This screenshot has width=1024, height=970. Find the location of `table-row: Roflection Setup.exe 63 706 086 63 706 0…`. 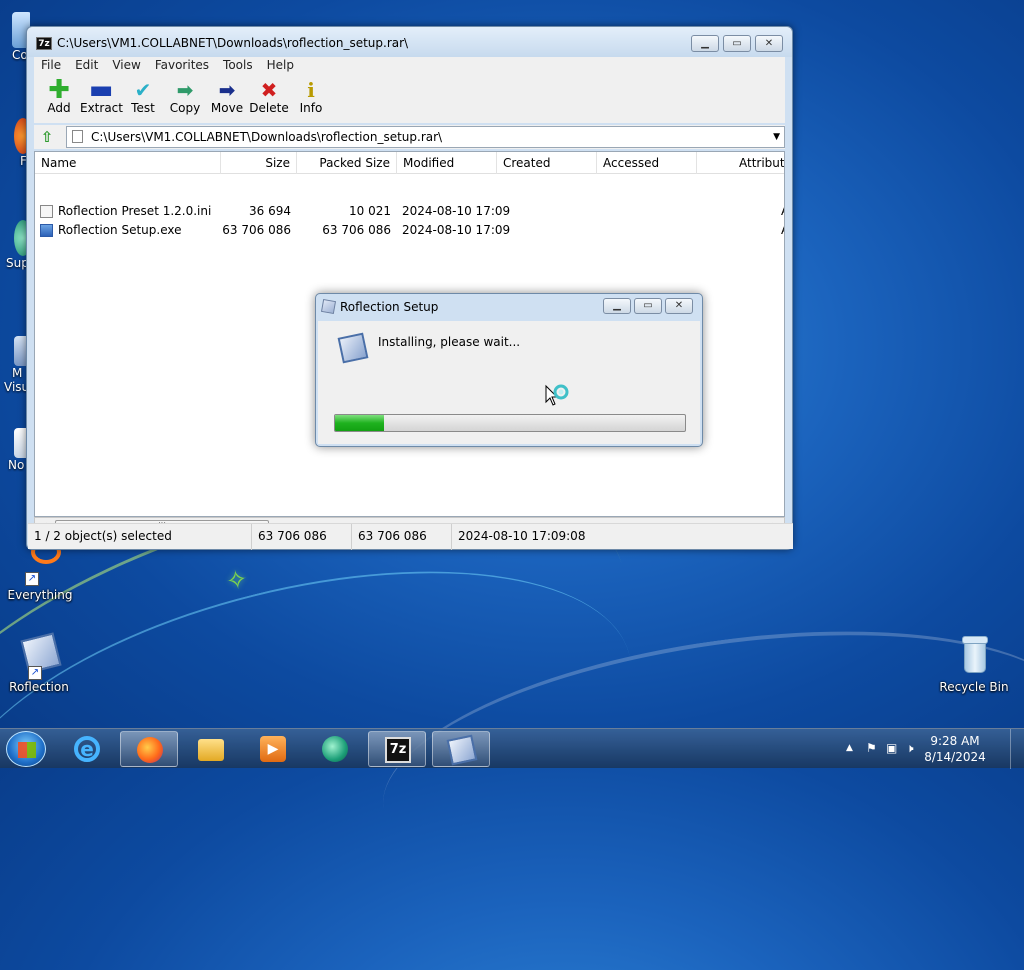

table-row: Roflection Setup.exe 63 706 086 63 706 0… is located at coordinates (409, 230).